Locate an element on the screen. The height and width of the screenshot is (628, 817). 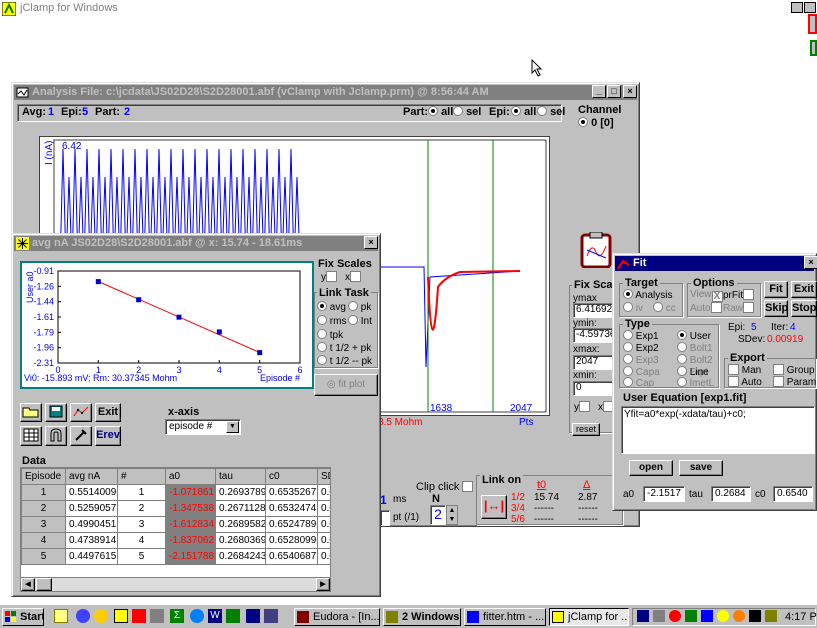
fit-button: Fit is located at coordinates (776, 289).